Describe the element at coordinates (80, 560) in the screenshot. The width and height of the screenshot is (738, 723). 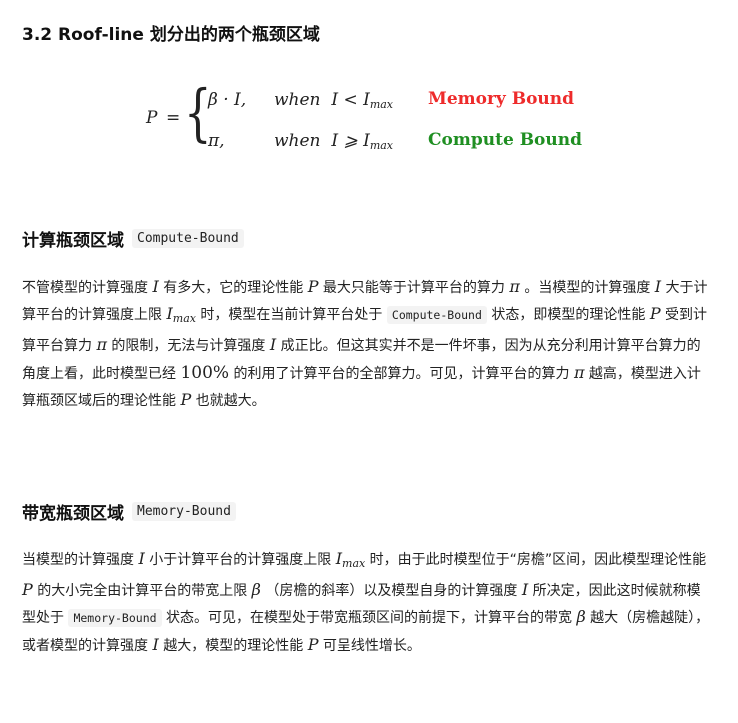
I see `text: 当模型的计算强度` at that location.